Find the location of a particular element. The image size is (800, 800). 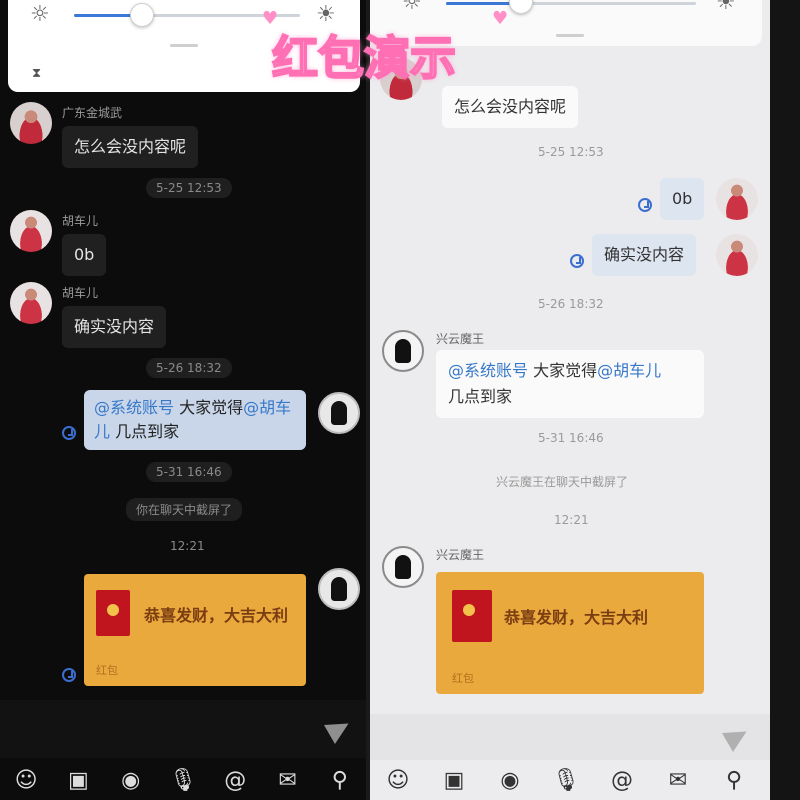

system-notice: 兴云魔王在聊天中截屏了 is located at coordinates (562, 482).